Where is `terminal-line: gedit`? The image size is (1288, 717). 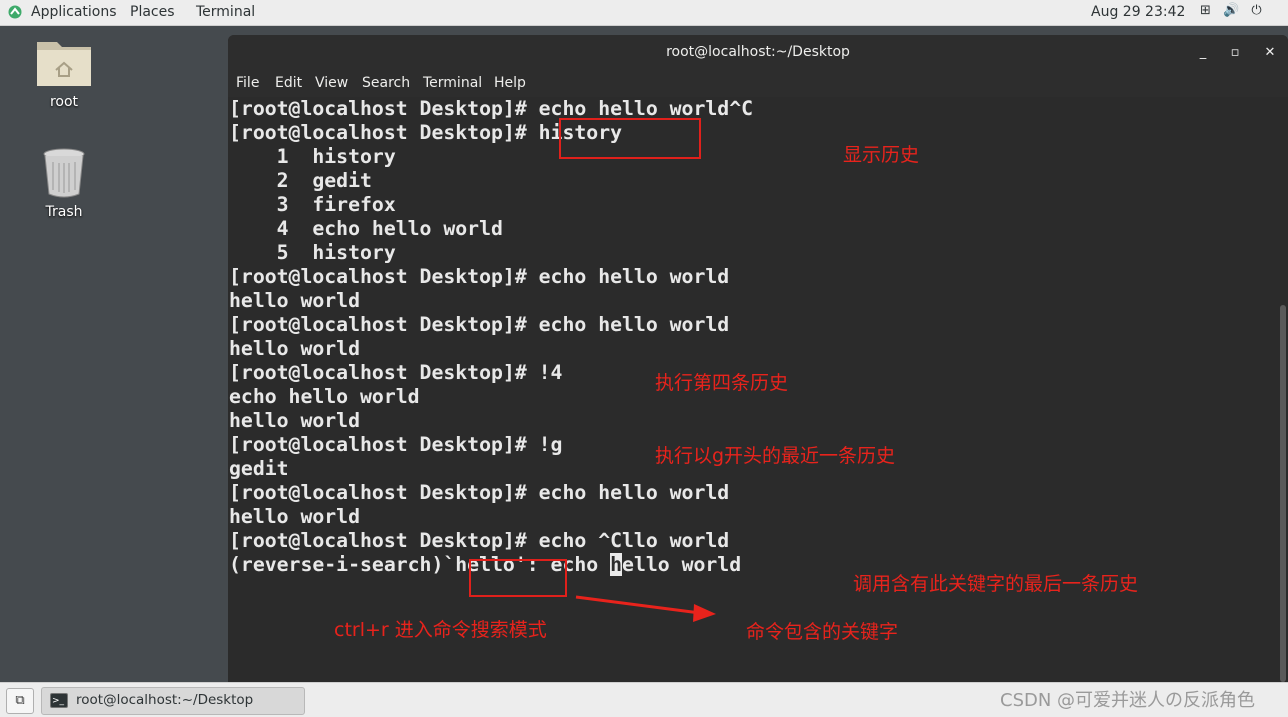
terminal-line: gedit is located at coordinates (259, 468).